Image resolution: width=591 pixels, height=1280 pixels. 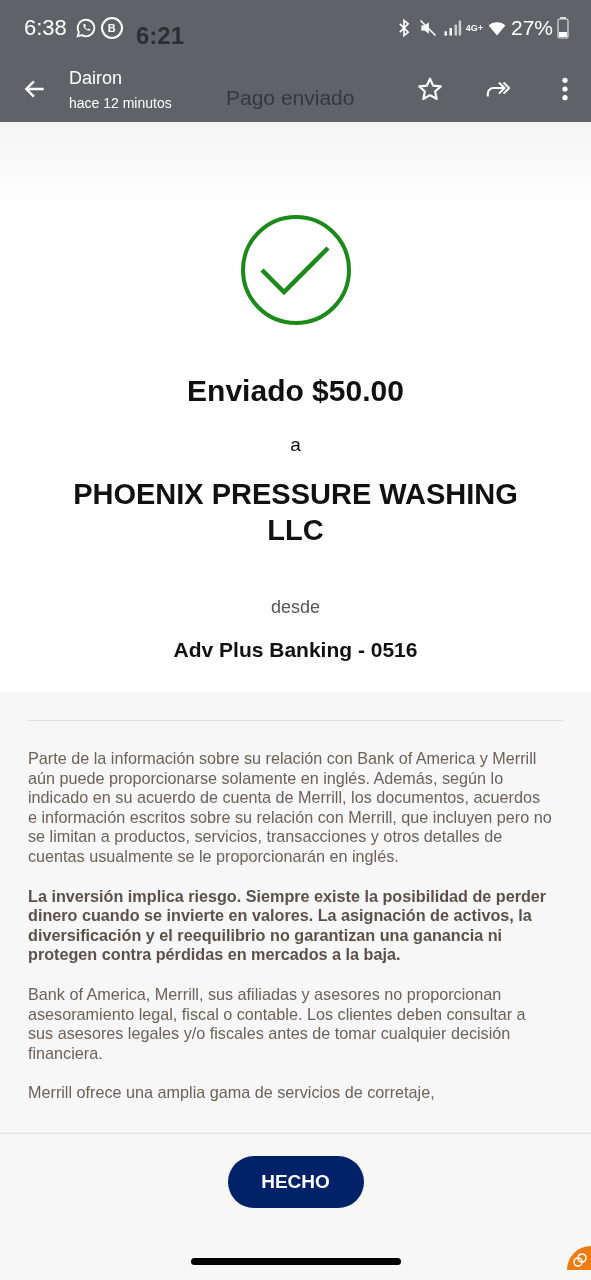 What do you see at coordinates (120, 102) in the screenshot?
I see `sent-time: hace 12 minutos` at bounding box center [120, 102].